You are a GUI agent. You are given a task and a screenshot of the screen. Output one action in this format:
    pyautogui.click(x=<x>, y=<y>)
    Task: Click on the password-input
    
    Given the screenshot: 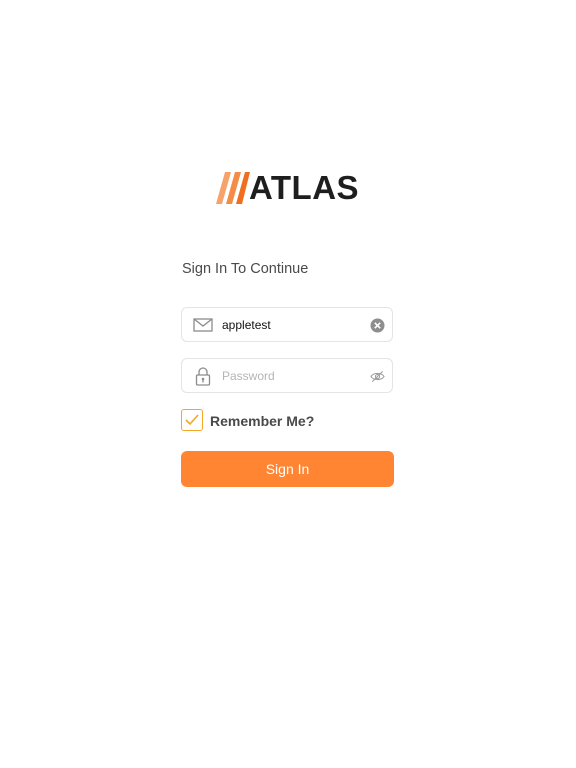 What is the action you would take?
    pyautogui.click(x=292, y=376)
    